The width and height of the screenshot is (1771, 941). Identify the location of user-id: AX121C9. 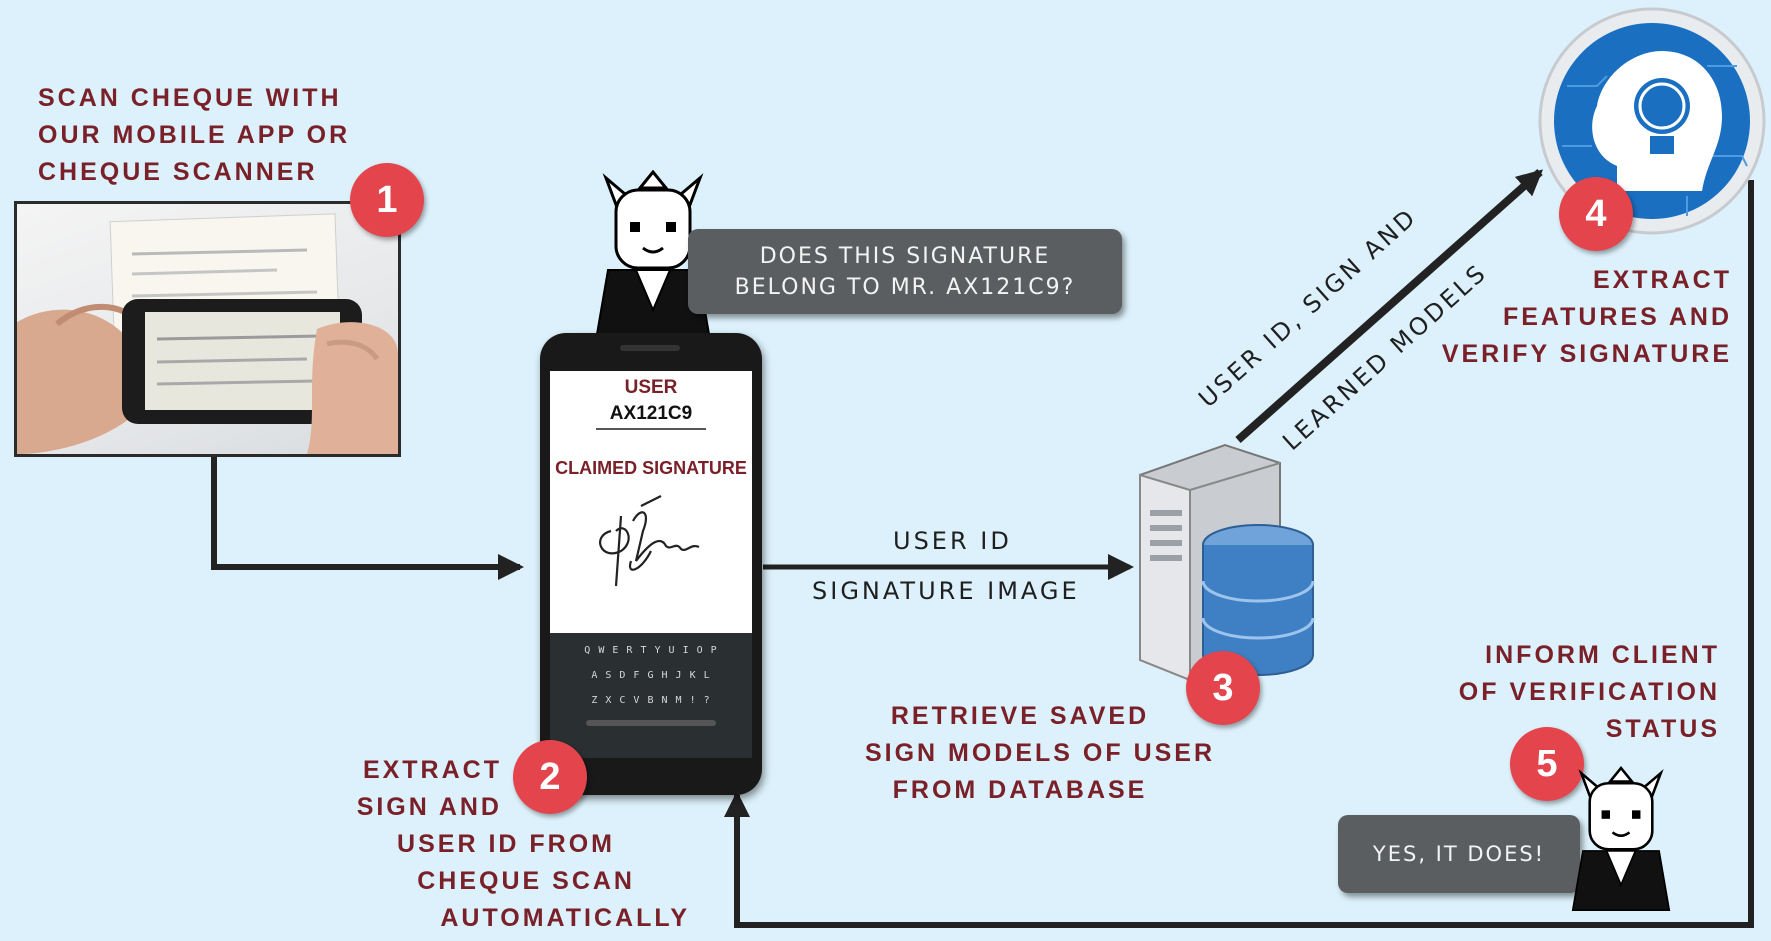
(651, 416).